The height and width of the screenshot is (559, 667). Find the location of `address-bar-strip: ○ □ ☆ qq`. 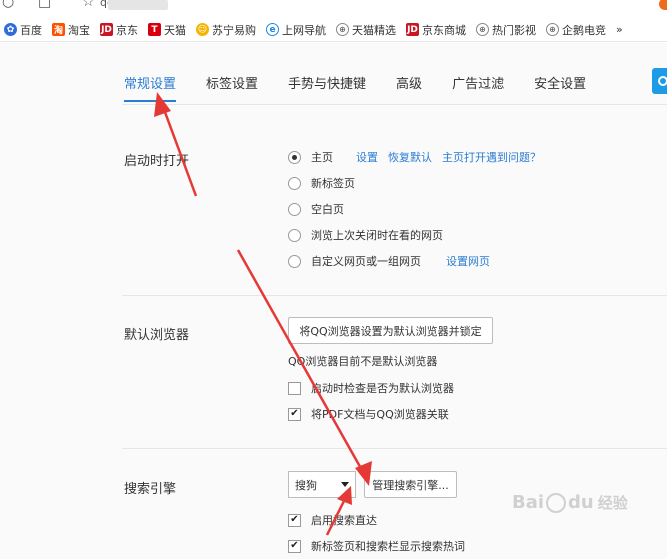

address-bar-strip: ○ □ ☆ qq is located at coordinates (333, 7).